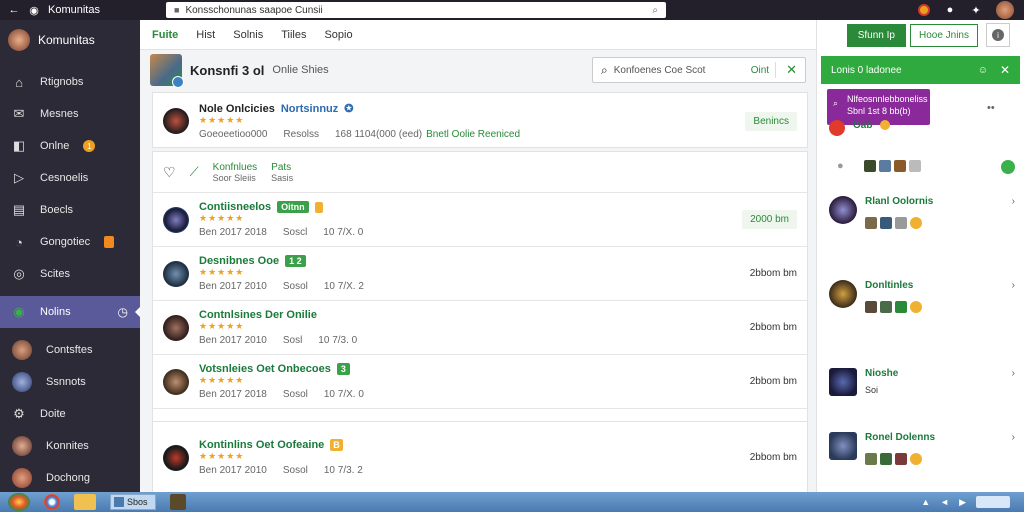 The image size is (1024, 512). What do you see at coordinates (19, 209) in the screenshot?
I see `book-icon: ▤` at bounding box center [19, 209].